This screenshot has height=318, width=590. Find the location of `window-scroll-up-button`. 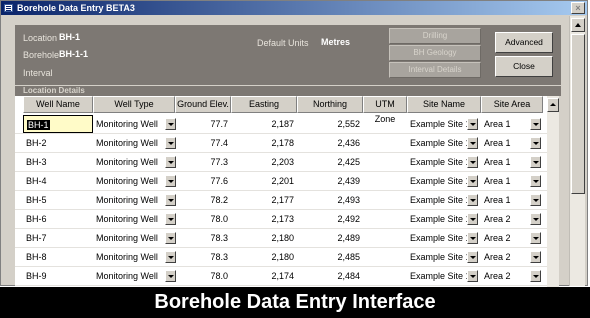

window-scroll-up-button is located at coordinates (578, 25).